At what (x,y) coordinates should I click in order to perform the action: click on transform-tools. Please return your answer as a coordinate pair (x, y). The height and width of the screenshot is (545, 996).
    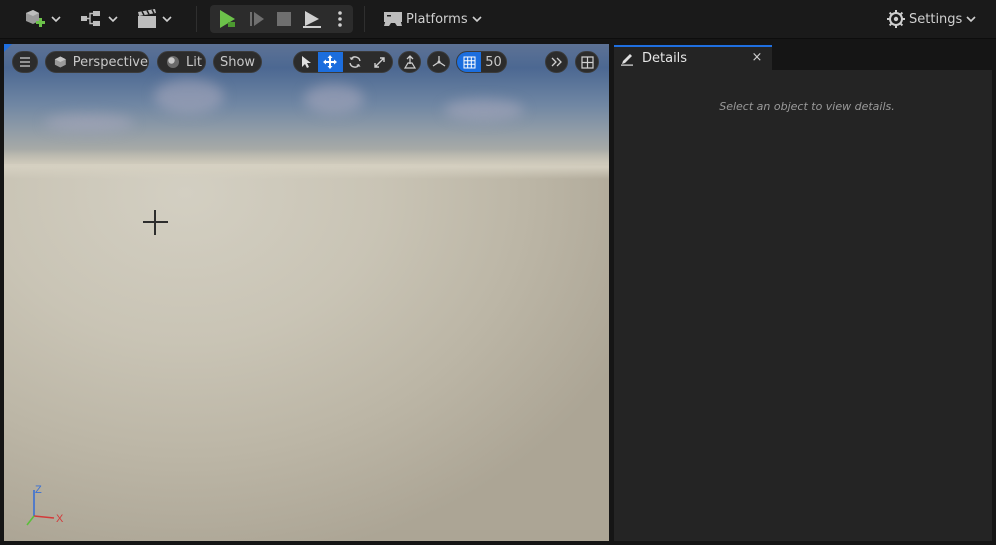
    Looking at the image, I should click on (343, 62).